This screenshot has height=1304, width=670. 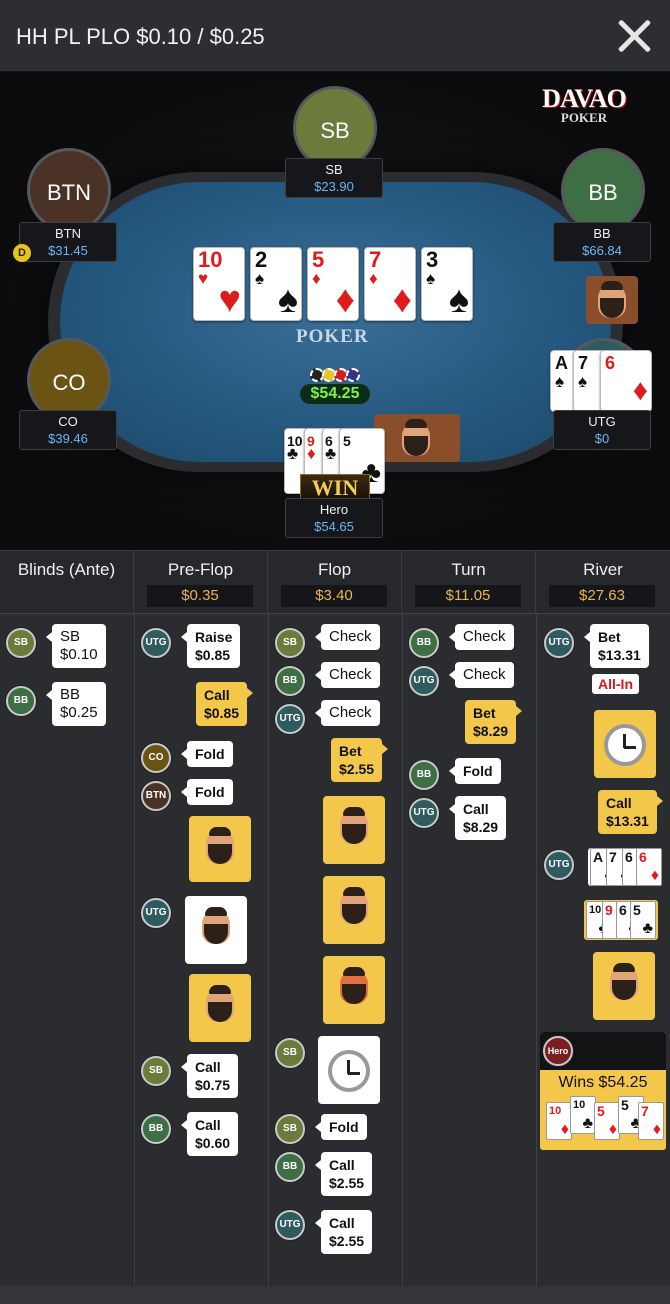 I want to click on hero-action-bubble: Call $13.31, so click(x=630, y=812).